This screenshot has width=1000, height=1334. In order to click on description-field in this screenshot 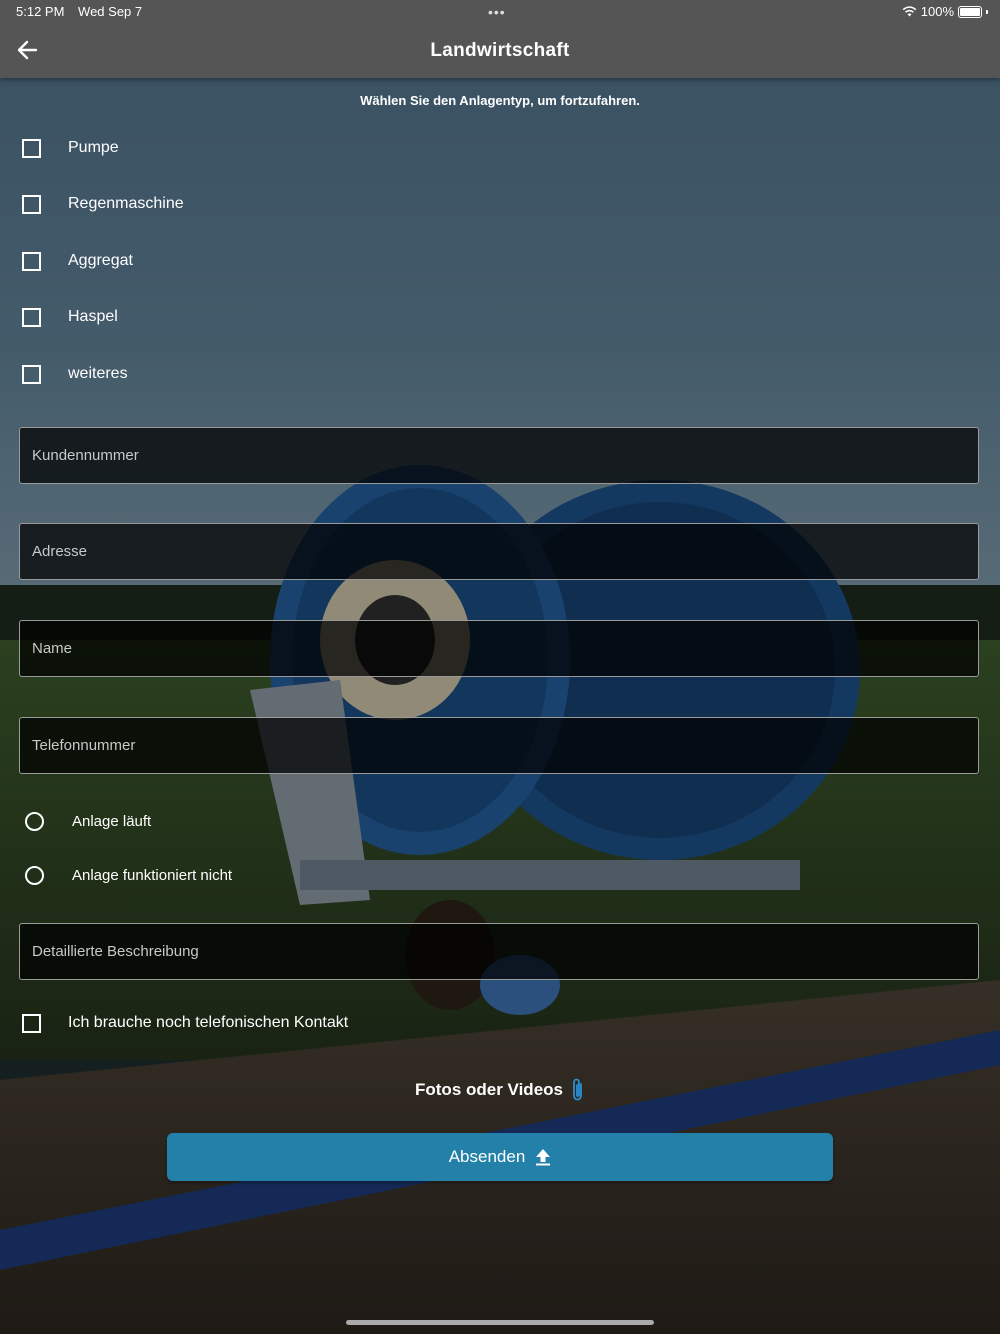, I will do `click(499, 951)`.